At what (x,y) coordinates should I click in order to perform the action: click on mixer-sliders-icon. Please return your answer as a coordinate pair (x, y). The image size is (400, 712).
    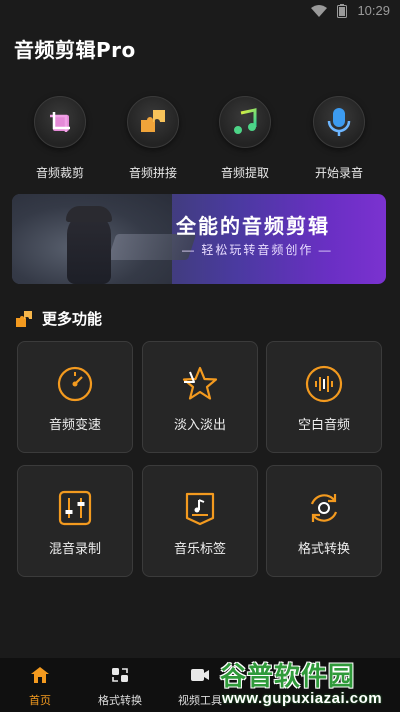
    Looking at the image, I should click on (75, 508).